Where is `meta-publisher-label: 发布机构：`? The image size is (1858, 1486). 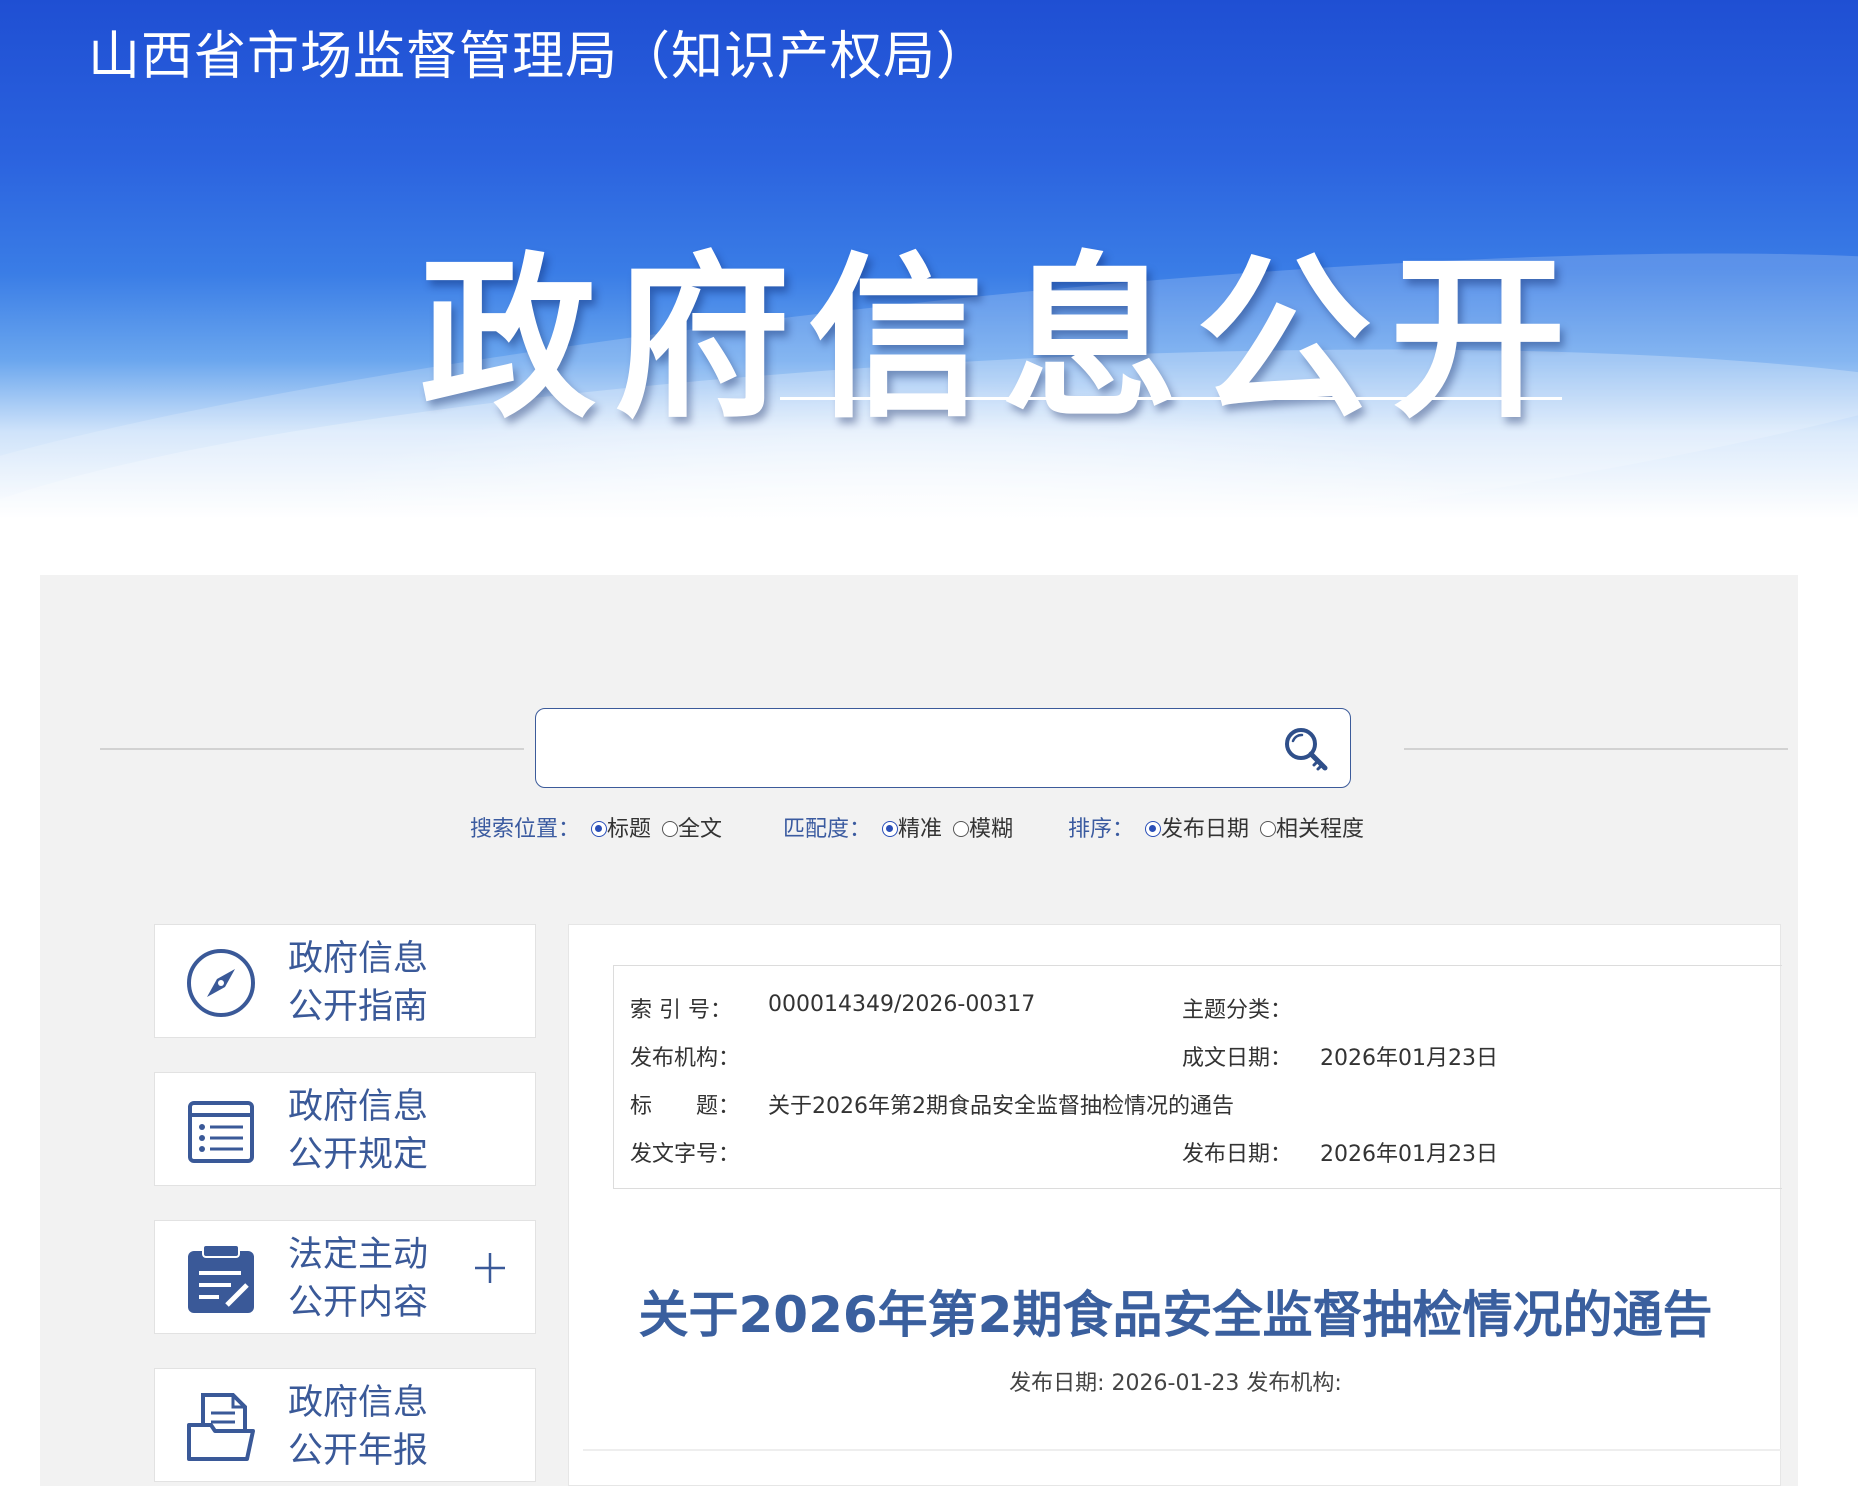
meta-publisher-label: 发布机构： is located at coordinates (685, 1058).